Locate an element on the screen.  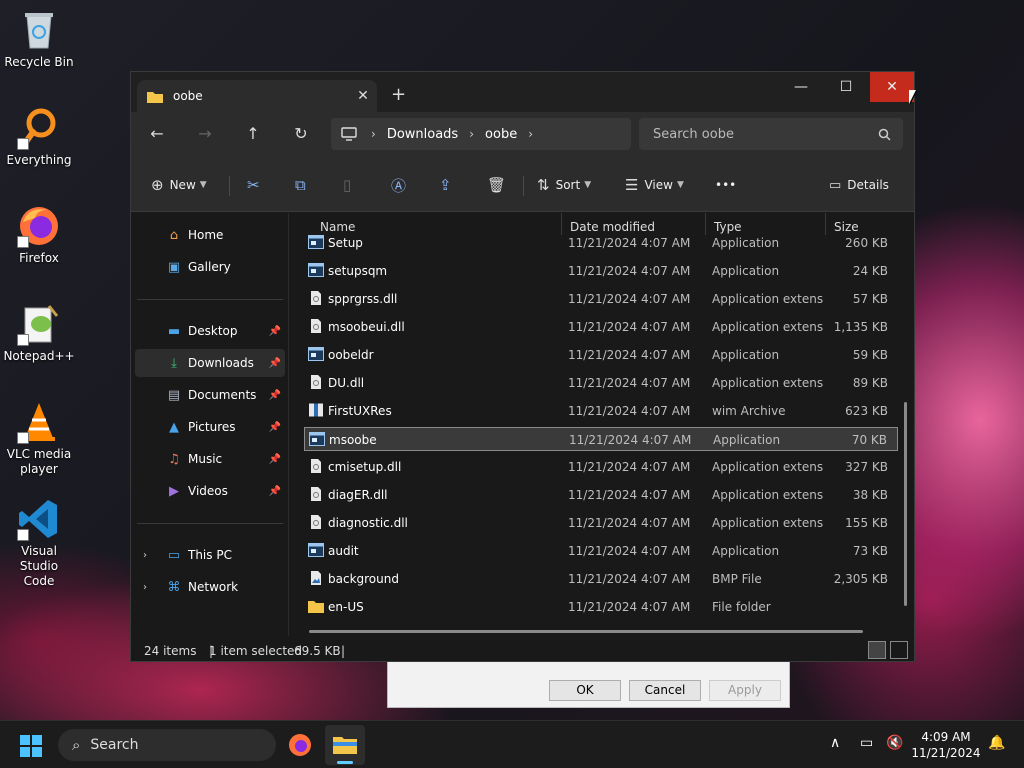
sidebar-item-downloads: ⤓ Downloads 📌 is located at coordinates (210, 363).